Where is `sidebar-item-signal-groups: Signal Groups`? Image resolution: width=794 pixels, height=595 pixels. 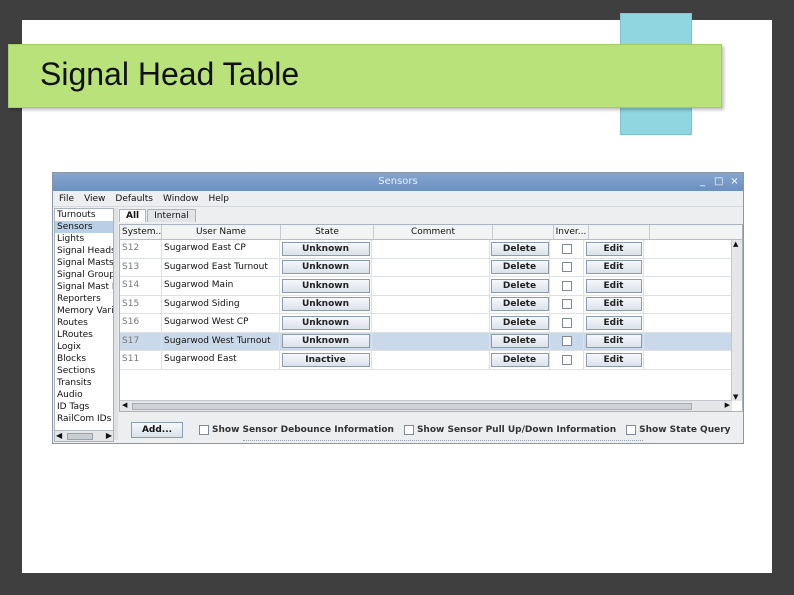 sidebar-item-signal-groups: Signal Groups is located at coordinates (84, 275).